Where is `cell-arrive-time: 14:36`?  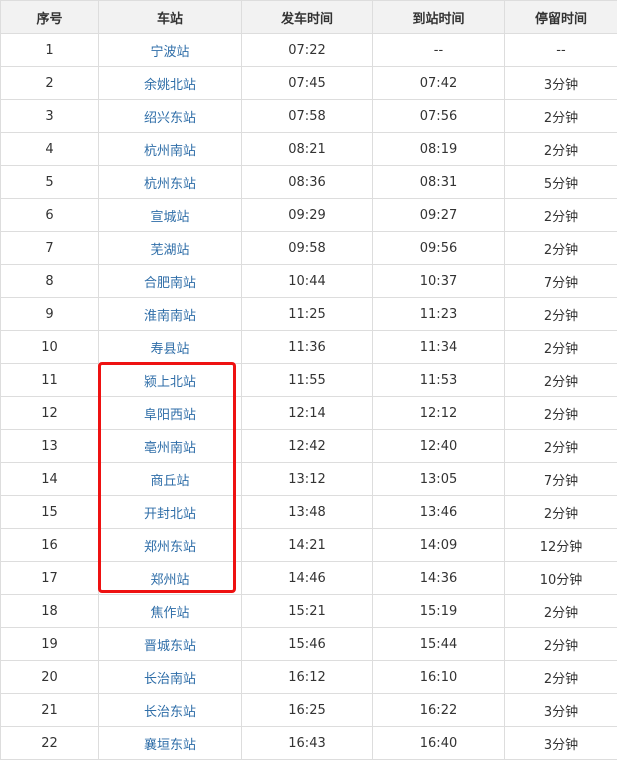
cell-arrive-time: 14:36 is located at coordinates (439, 578).